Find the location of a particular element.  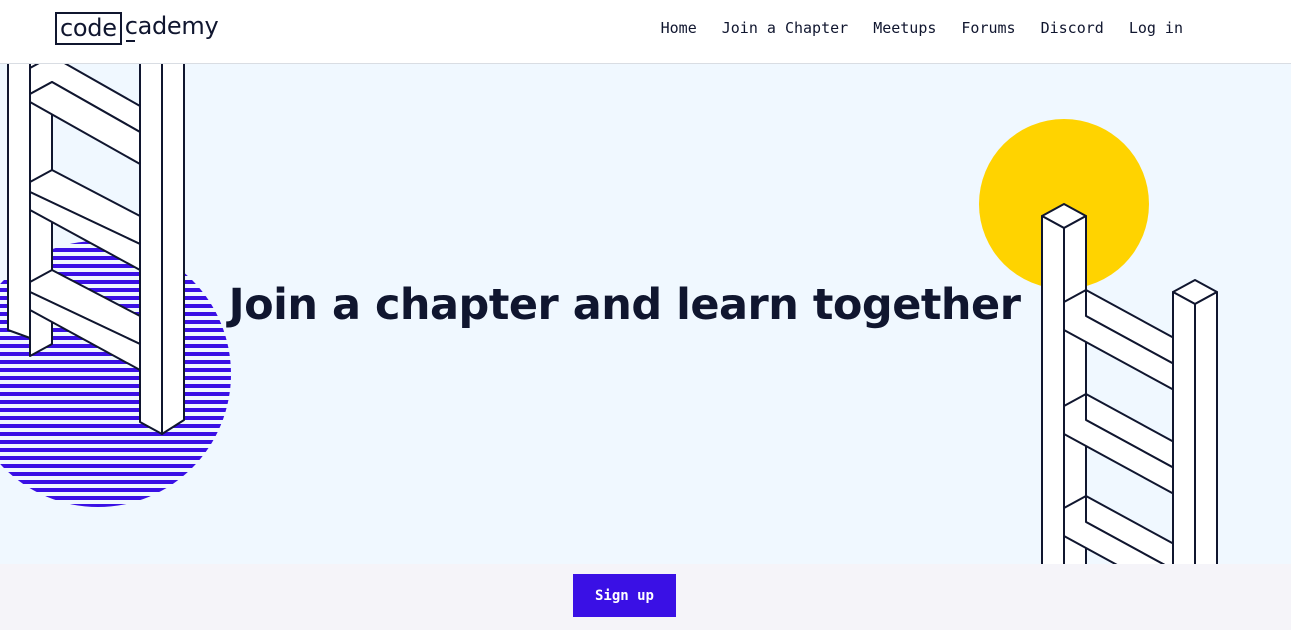

nav-forums: Forums is located at coordinates (988, 28).